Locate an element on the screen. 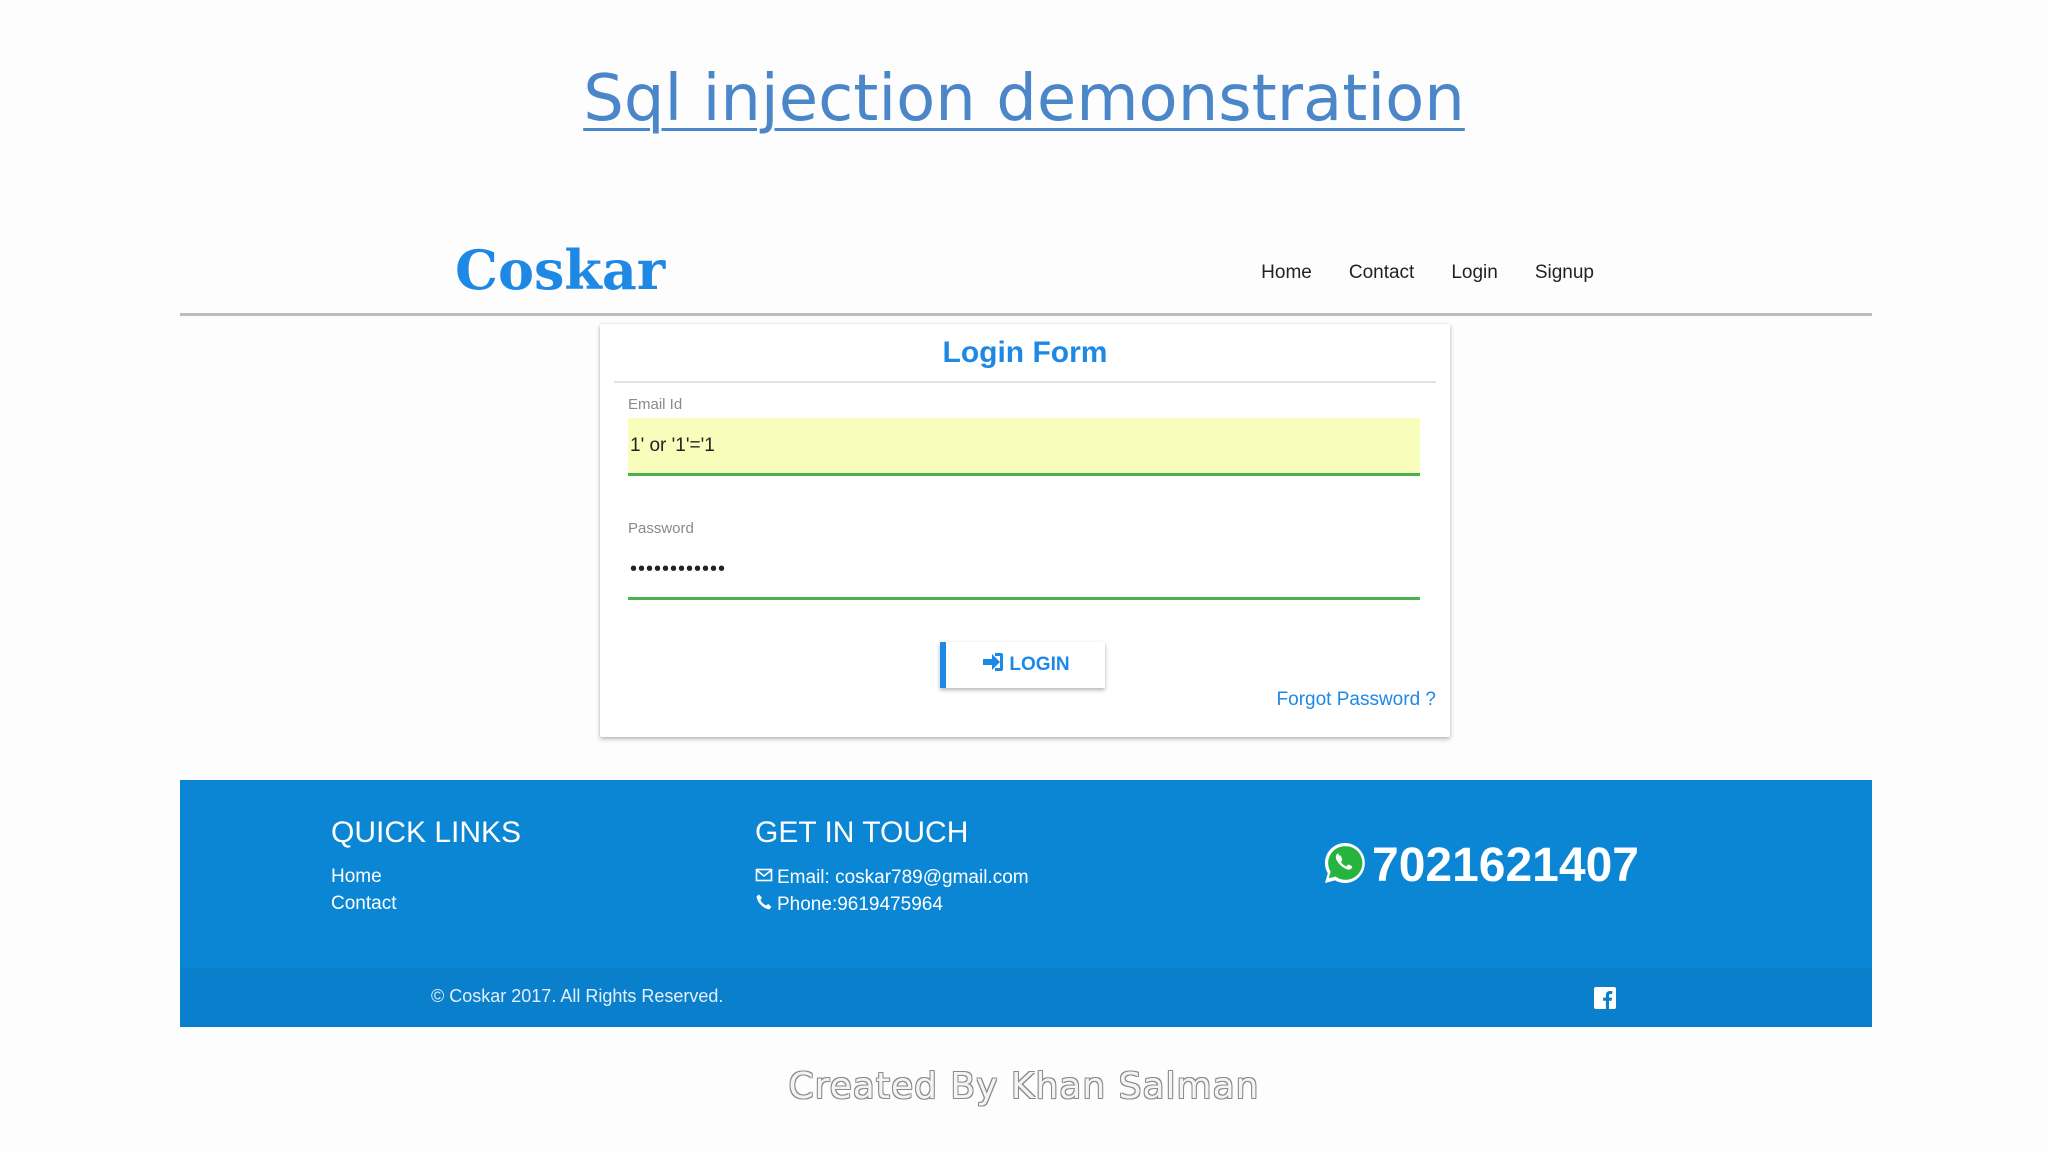  contact-email: Email: coskar789@gmail.com is located at coordinates (892, 878).